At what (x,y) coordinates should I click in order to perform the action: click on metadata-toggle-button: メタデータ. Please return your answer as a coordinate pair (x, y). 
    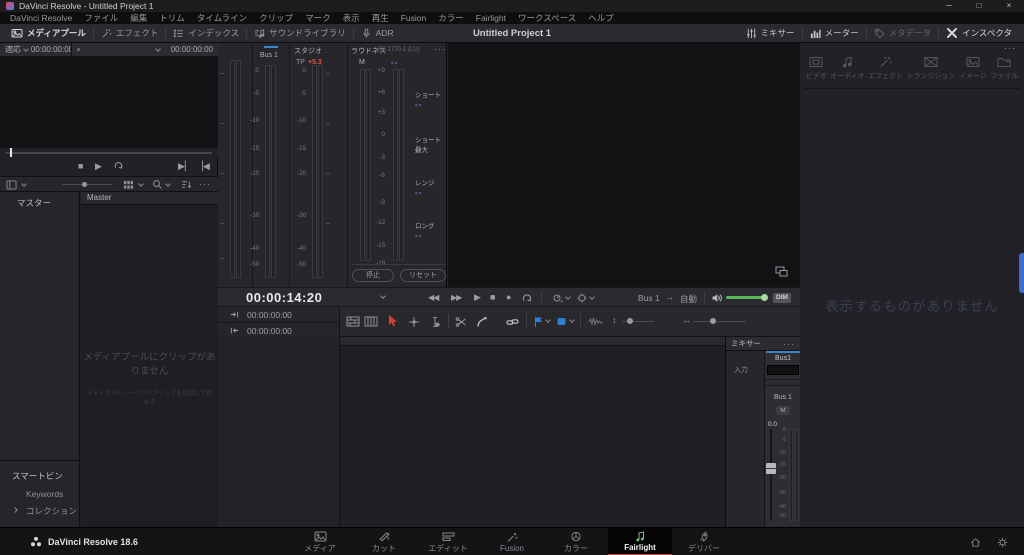
    Looking at the image, I should click on (903, 33).